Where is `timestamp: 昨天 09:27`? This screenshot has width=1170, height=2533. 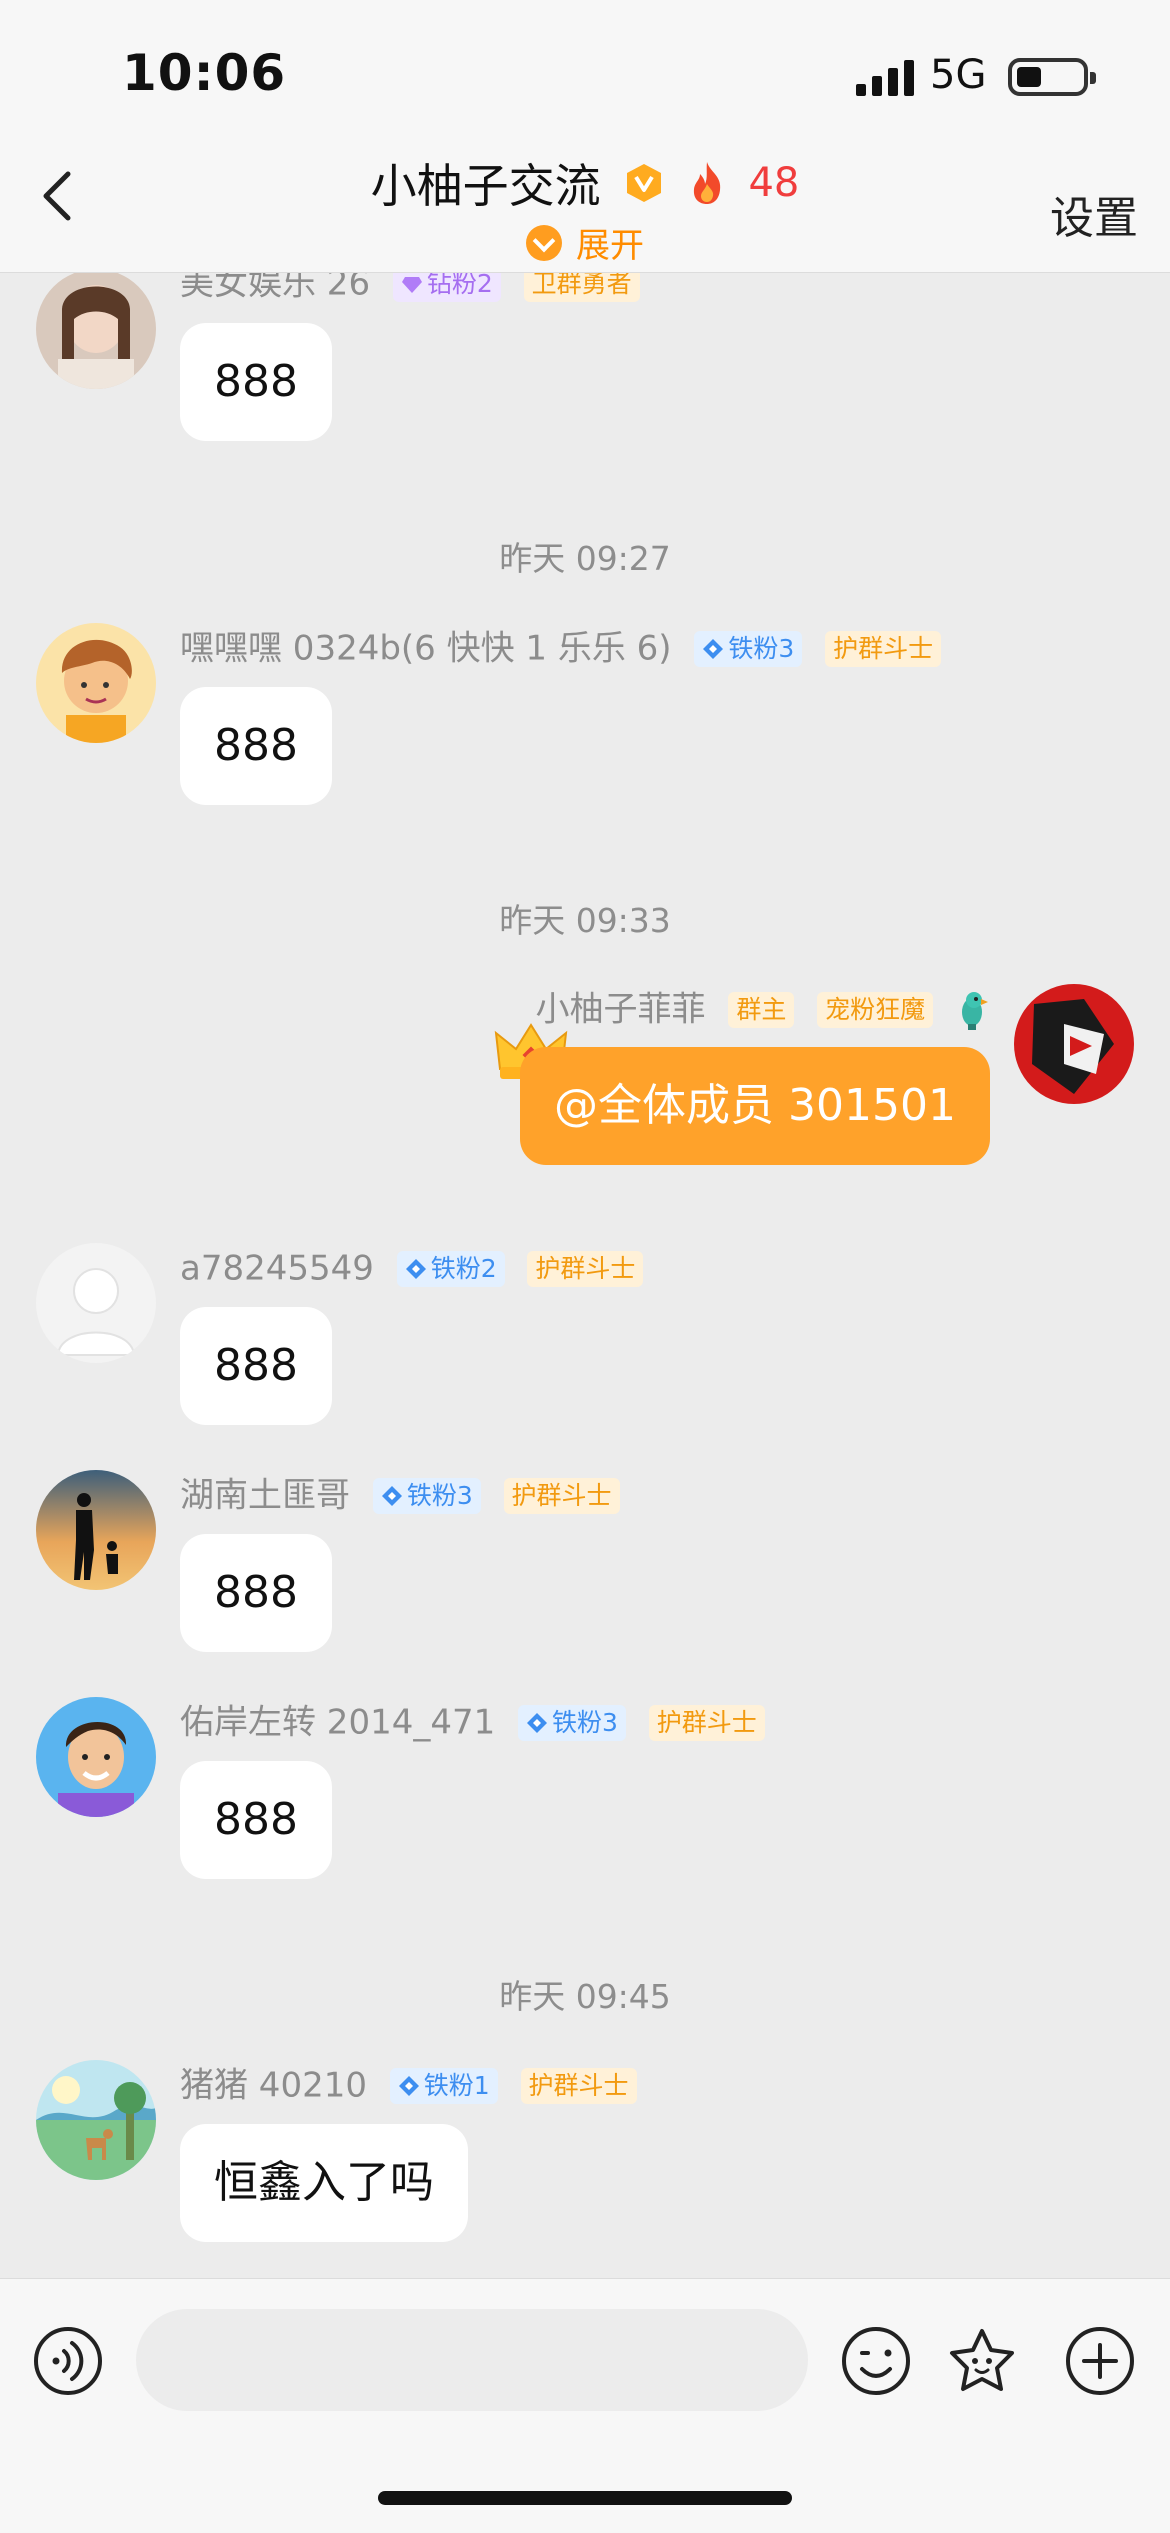 timestamp: 昨天 09:27 is located at coordinates (585, 558).